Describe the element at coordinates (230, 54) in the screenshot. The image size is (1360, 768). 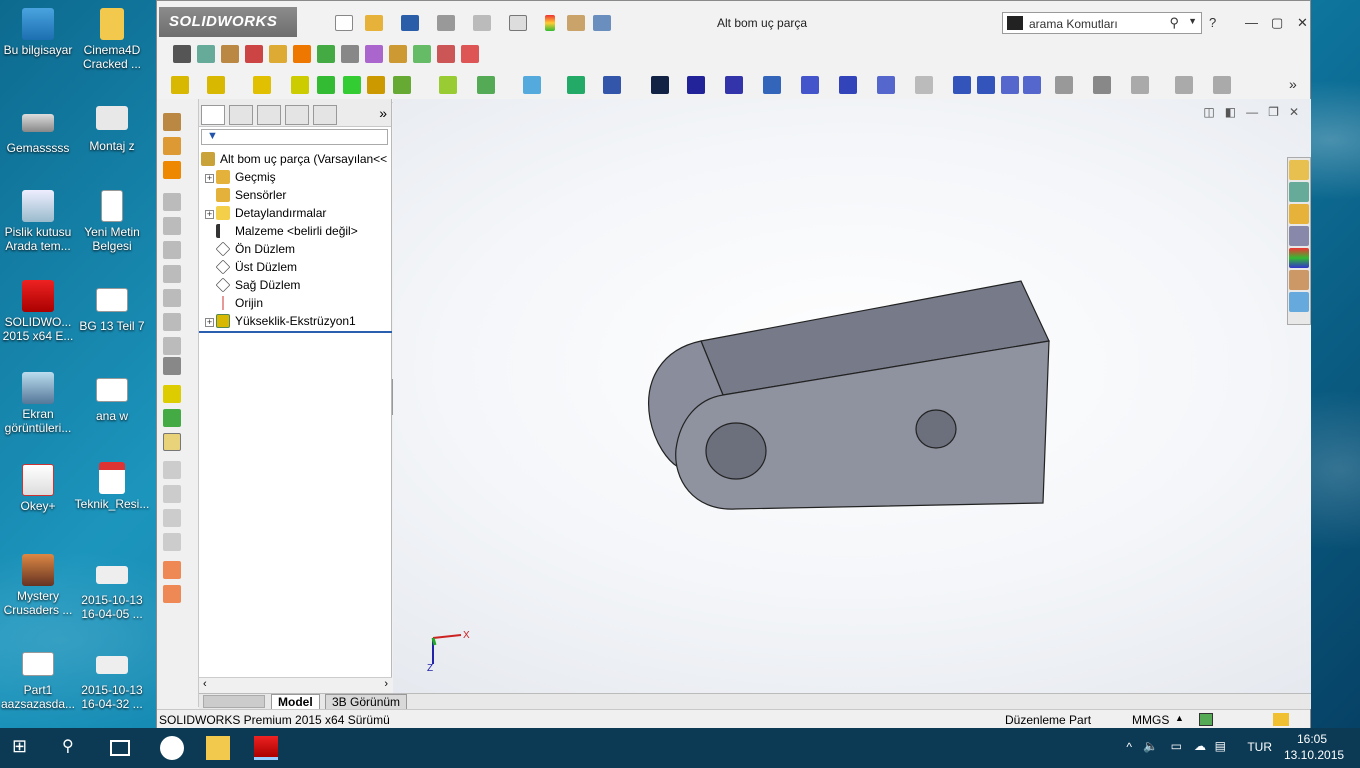
I see `render-icon` at that location.